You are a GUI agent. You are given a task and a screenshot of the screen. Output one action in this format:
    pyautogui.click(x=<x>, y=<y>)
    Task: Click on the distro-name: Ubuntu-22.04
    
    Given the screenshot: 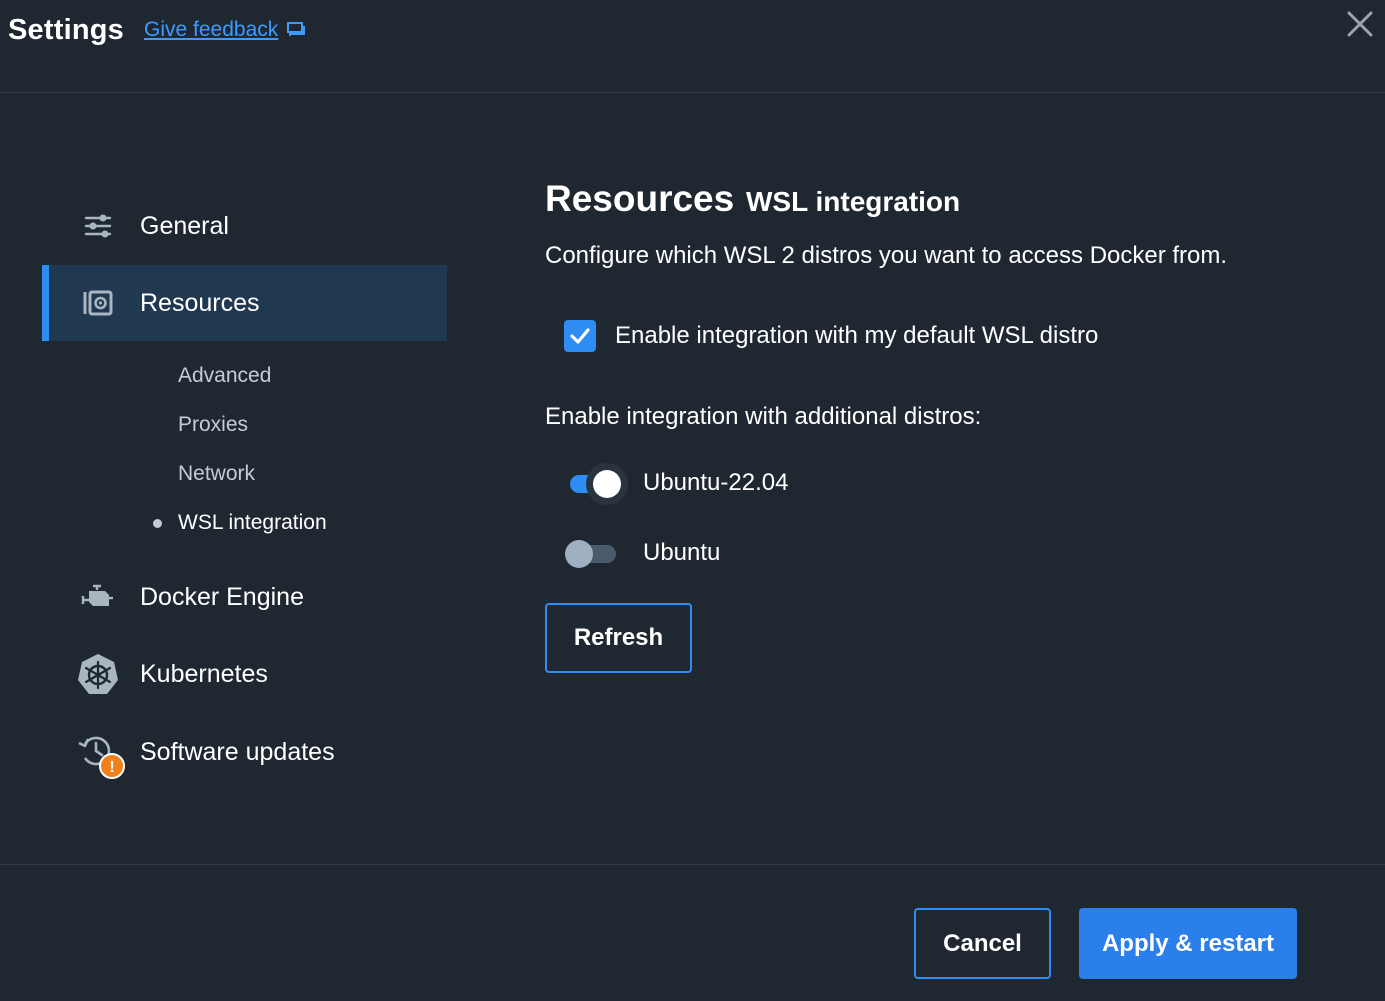 What is the action you would take?
    pyautogui.click(x=716, y=482)
    